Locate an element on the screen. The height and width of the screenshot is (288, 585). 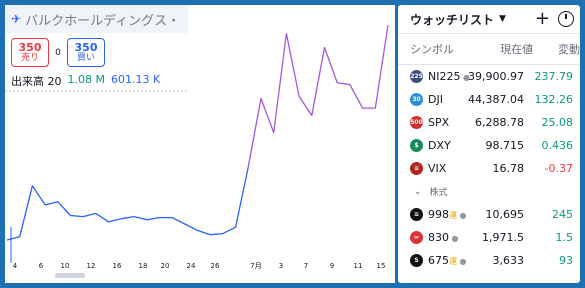
buy-price: 350 is located at coordinates (86, 47).